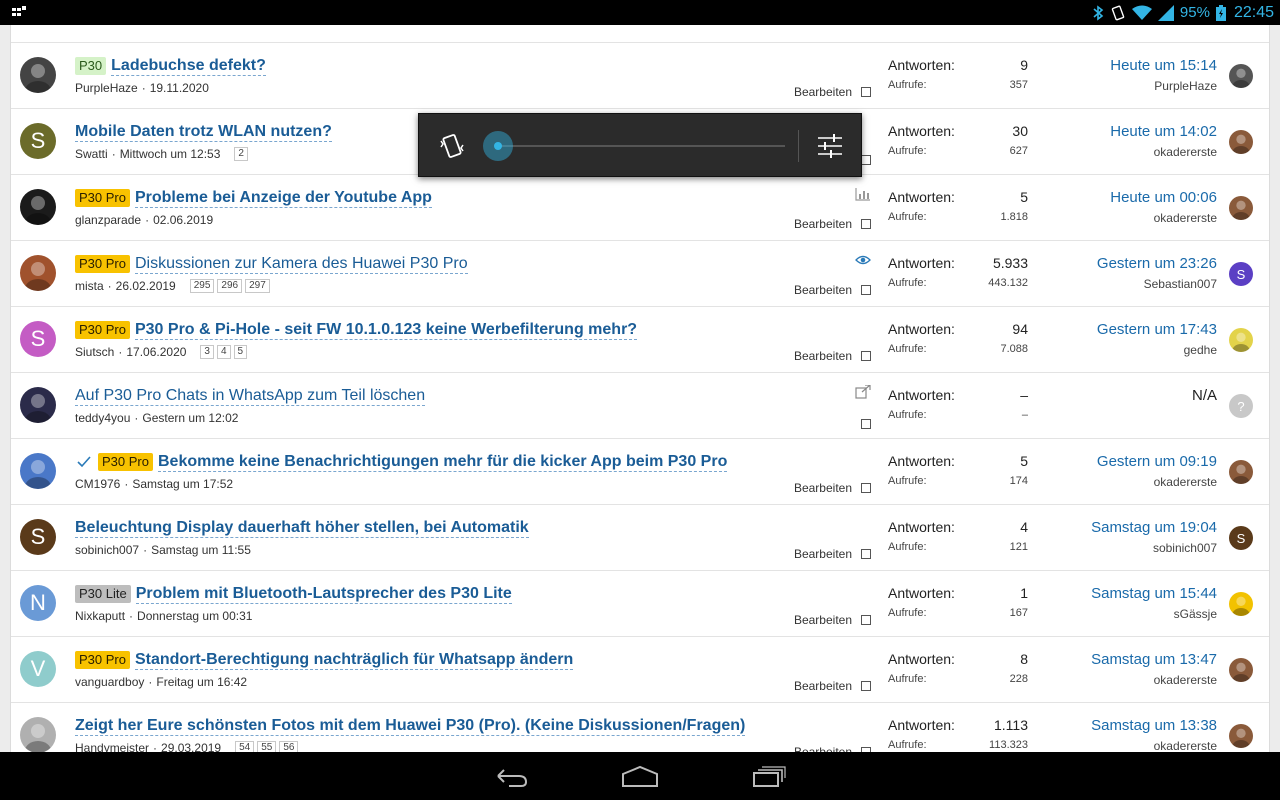 The width and height of the screenshot is (1280, 800). I want to click on thread-author: Swatti, so click(91, 154).